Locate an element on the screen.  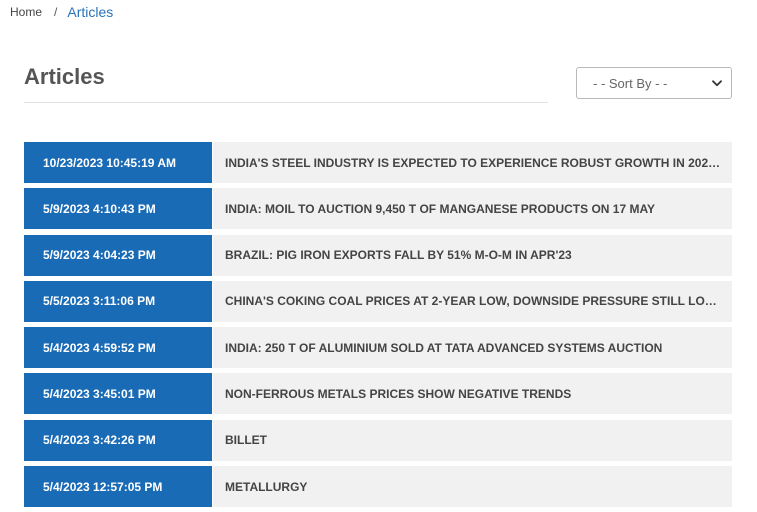
article-title-link: METALLURGY is located at coordinates (472, 487).